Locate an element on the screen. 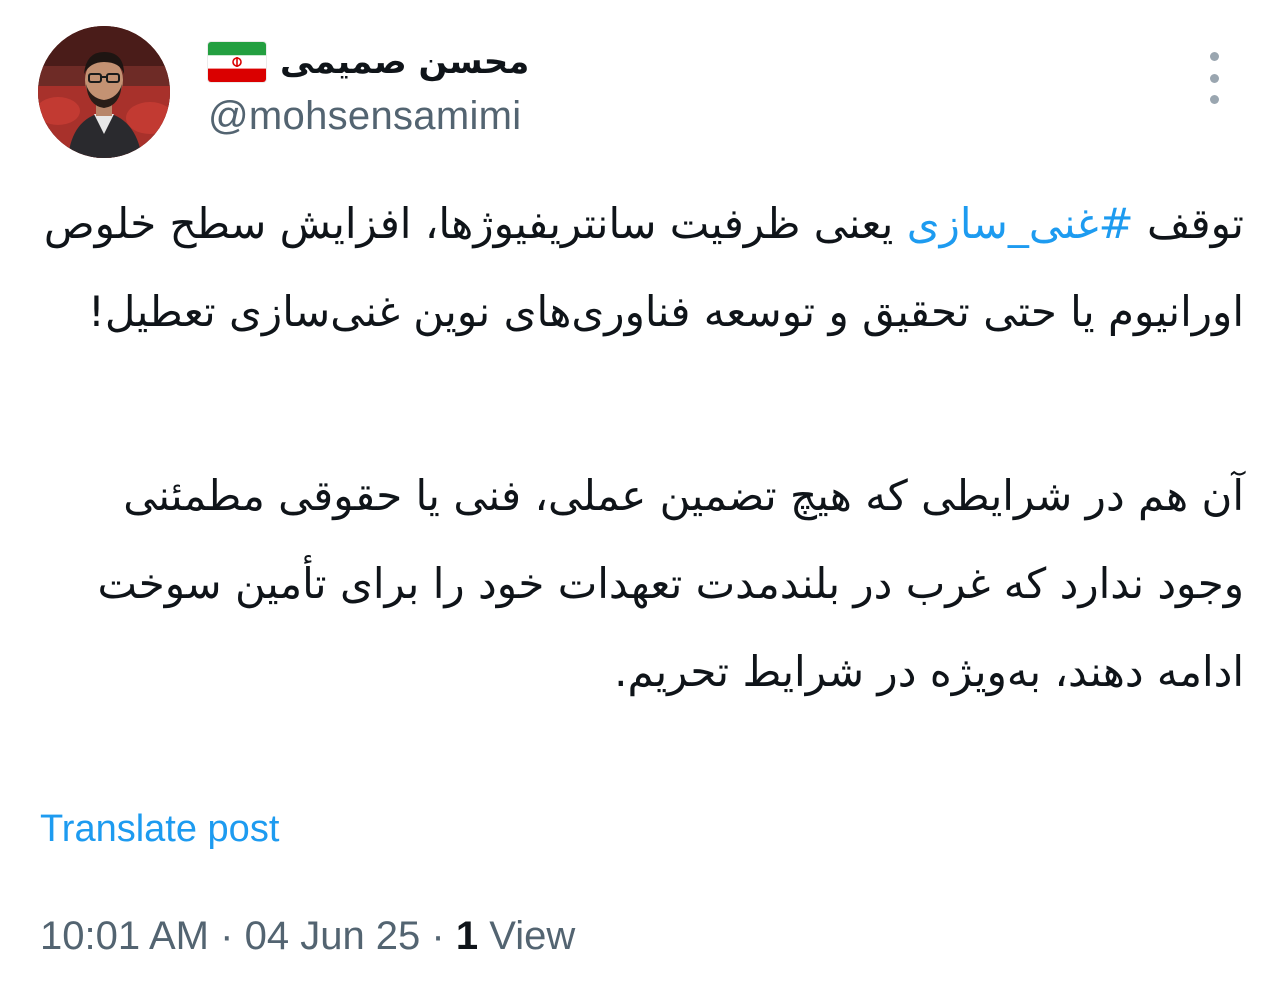 This screenshot has height=1000, width=1280. profile-photo is located at coordinates (104, 92).